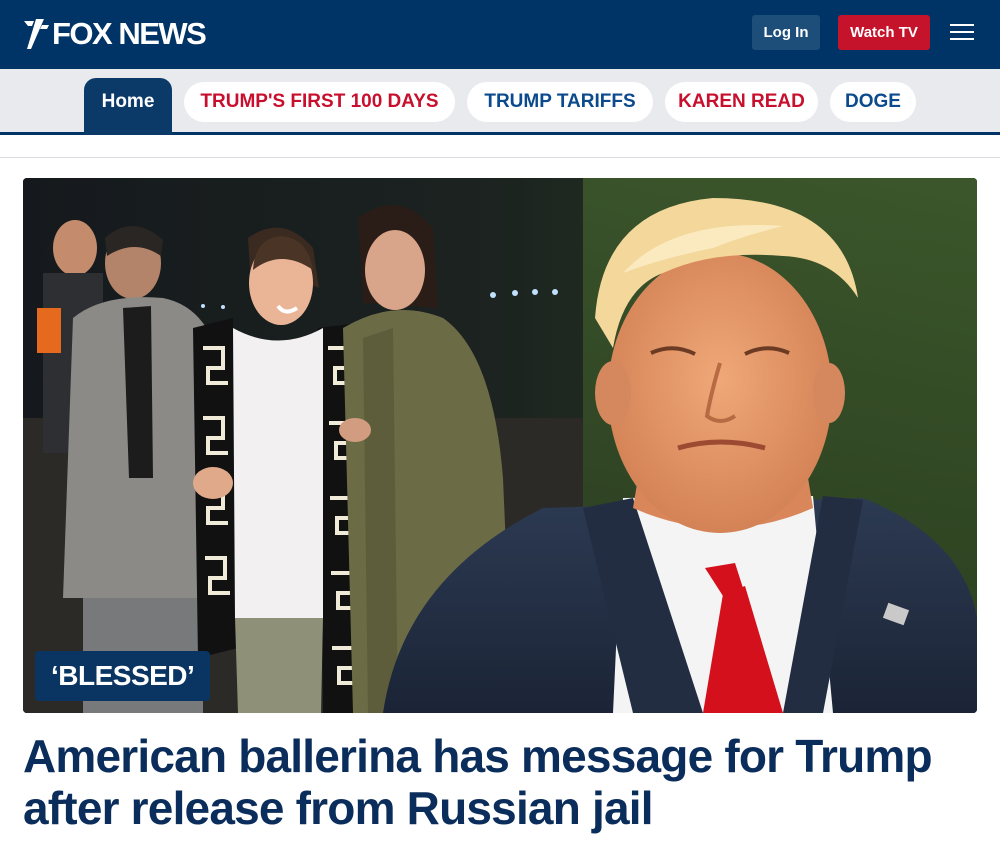 Image resolution: width=1000 pixels, height=853 pixels. What do you see at coordinates (123, 676) in the screenshot?
I see `story-kicker-badge: ‘BLESSED’` at bounding box center [123, 676].